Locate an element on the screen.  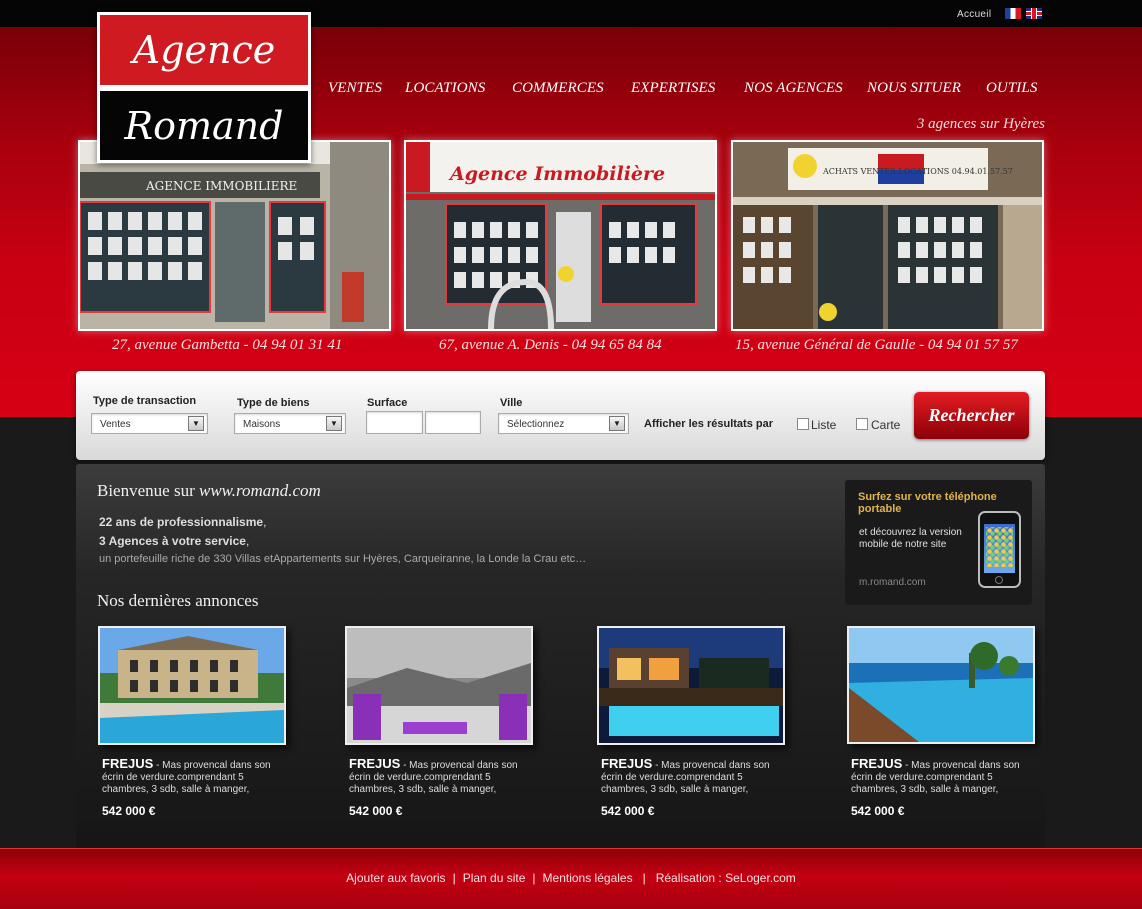
city-label: Ville is located at coordinates (511, 403).